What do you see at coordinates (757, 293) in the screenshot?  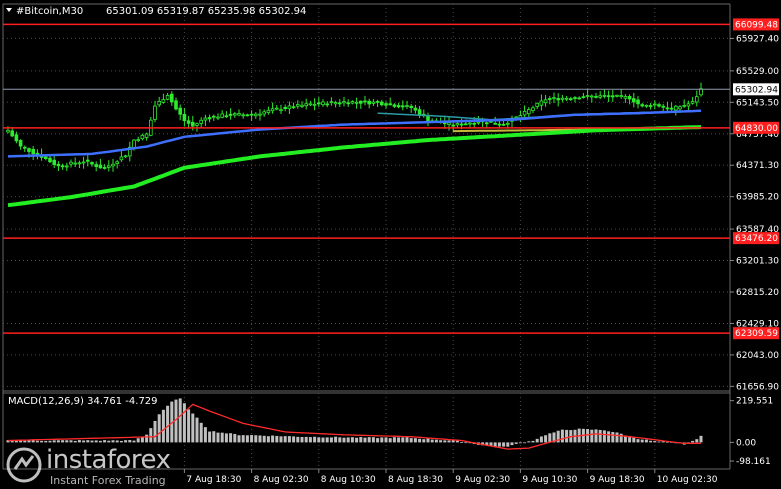 I see `price-tick-label: 62815.20` at bounding box center [757, 293].